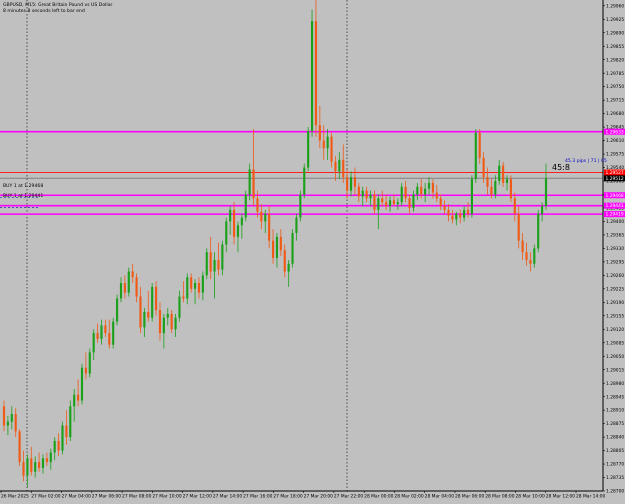 Image resolution: width=625 pixels, height=504 pixels. I want to click on time-tick-label: 28 Mar 14:00, so click(591, 497).